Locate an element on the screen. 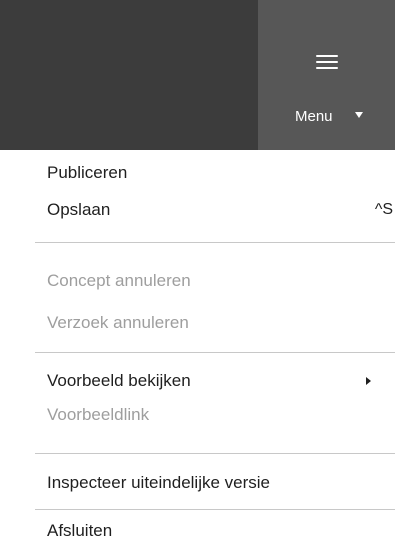 The width and height of the screenshot is (395, 549). menu-item-afsluiten: Afsluiten is located at coordinates (221, 531).